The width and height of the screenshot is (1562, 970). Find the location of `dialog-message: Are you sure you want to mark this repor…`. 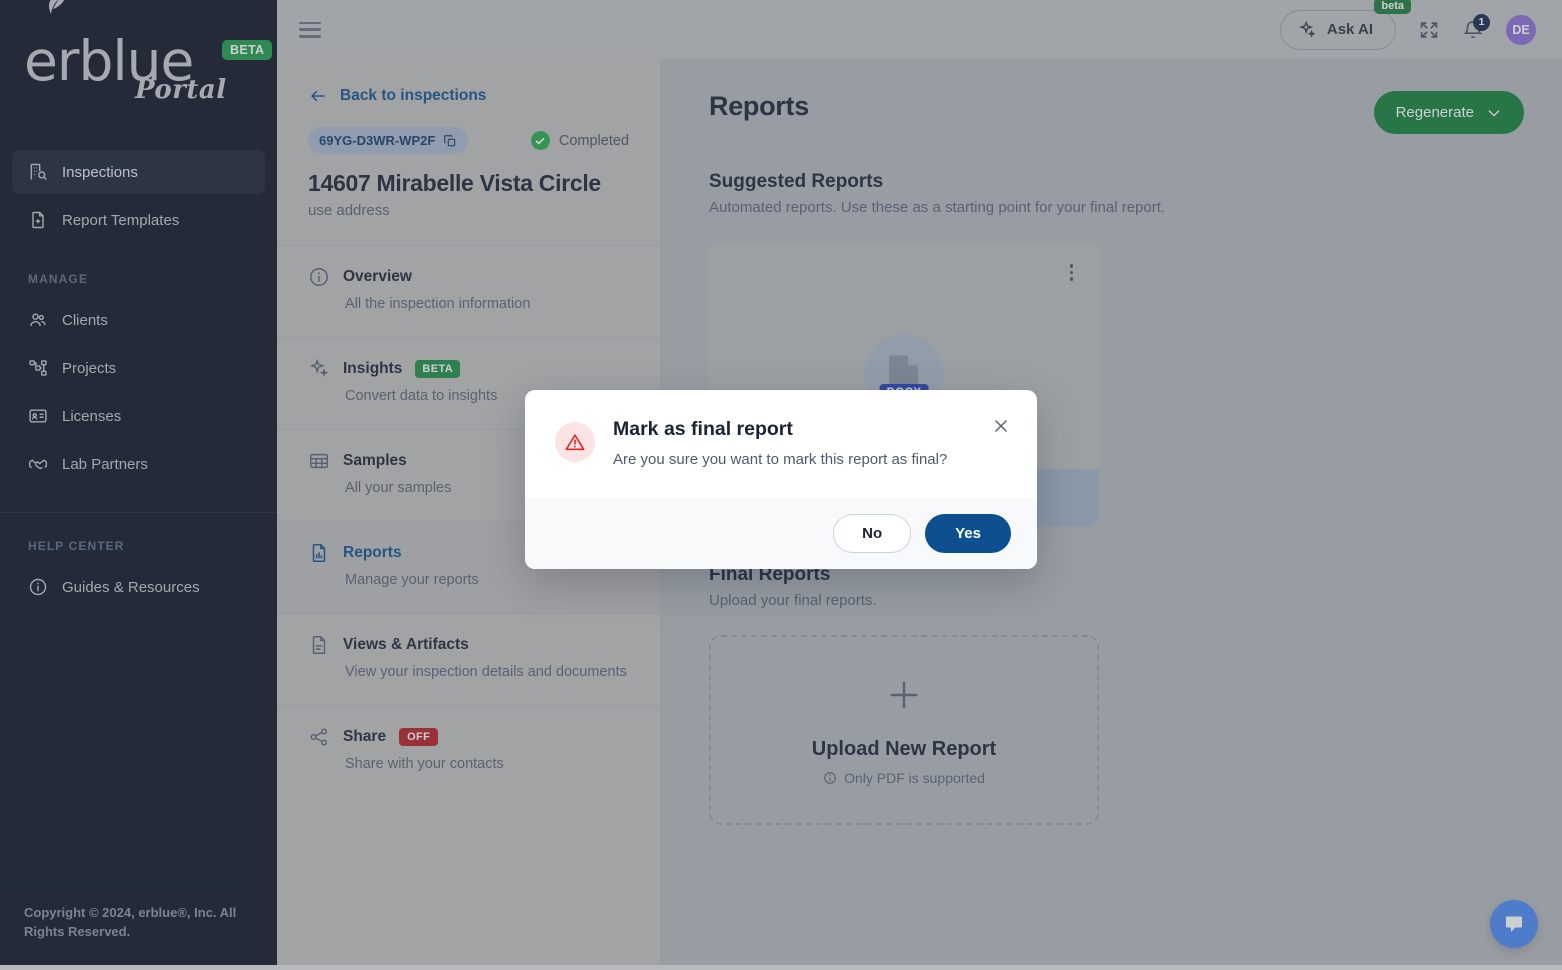

dialog-message: Are you sure you want to mark this repor… is located at coordinates (780, 459).